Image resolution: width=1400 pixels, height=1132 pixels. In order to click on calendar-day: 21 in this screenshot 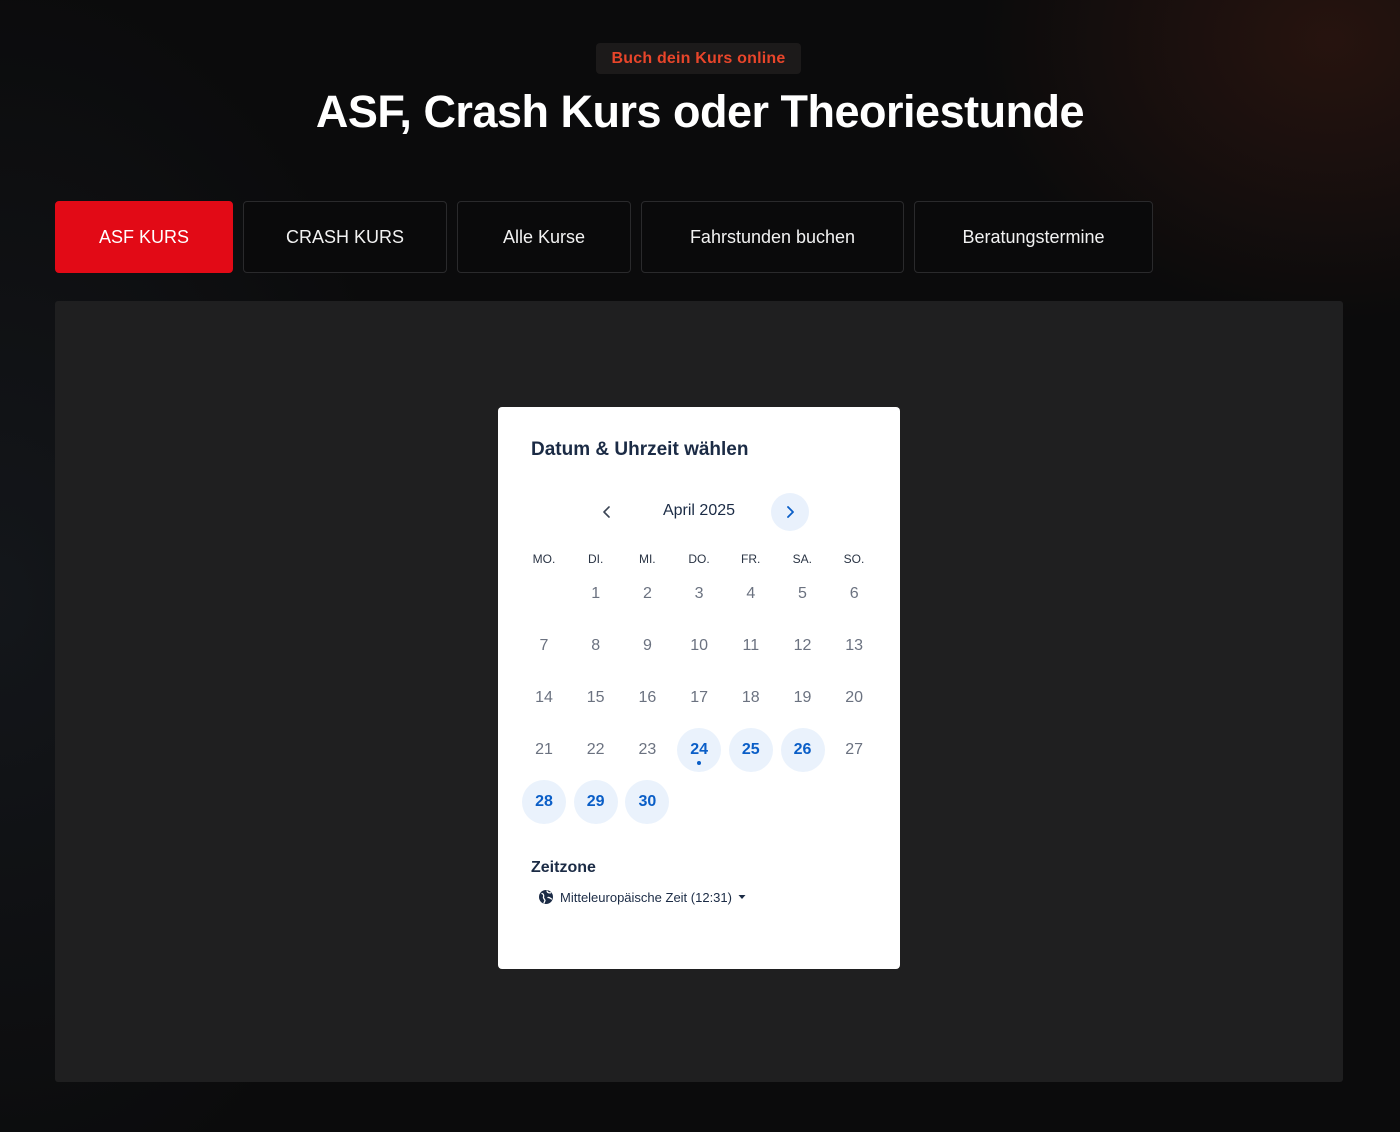, I will do `click(544, 750)`.